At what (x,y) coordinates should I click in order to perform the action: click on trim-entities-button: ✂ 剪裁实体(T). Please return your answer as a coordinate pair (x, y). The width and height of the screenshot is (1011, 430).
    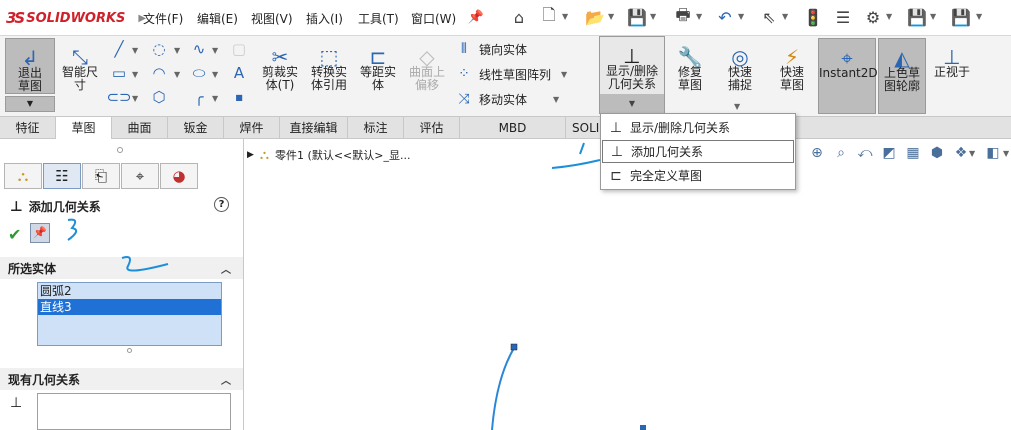
    Looking at the image, I should click on (280, 76).